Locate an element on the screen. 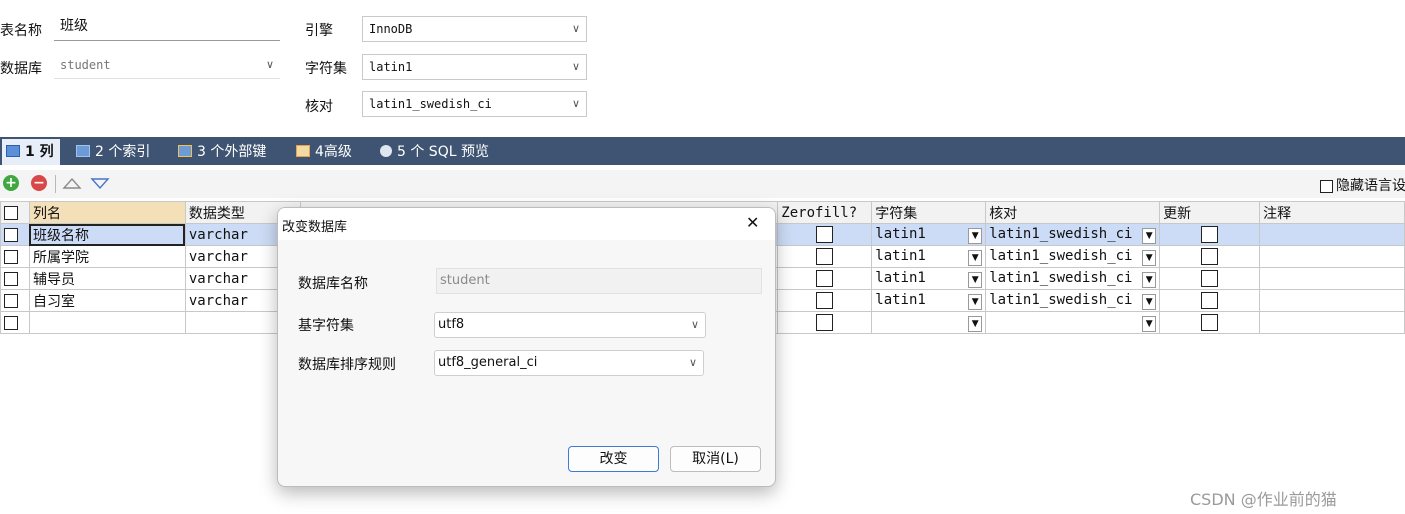 The width and height of the screenshot is (1405, 514). cell-name is located at coordinates (107, 322).